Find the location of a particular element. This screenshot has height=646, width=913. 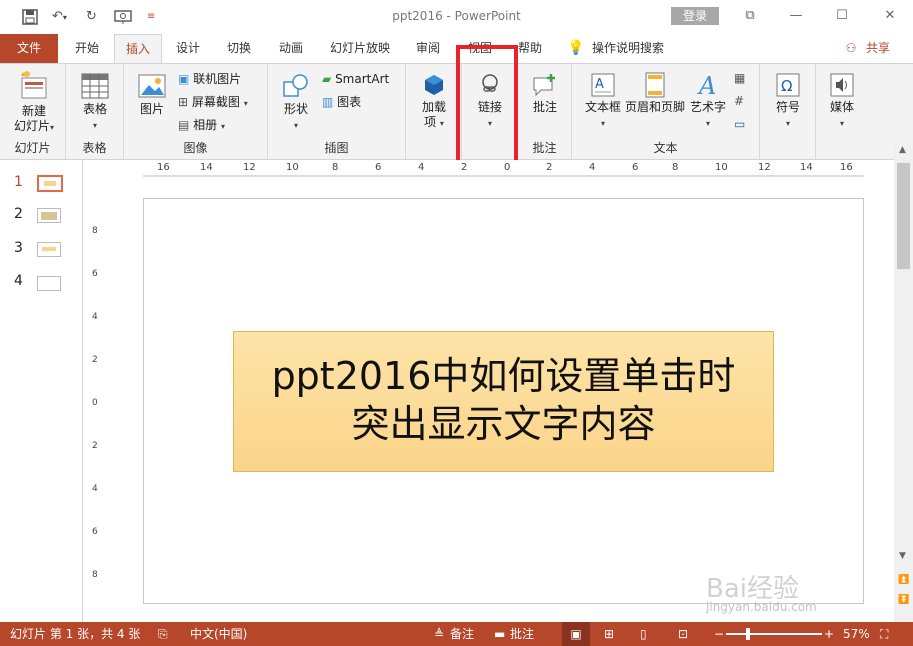

tab-slideshow: 幻灯片放映 is located at coordinates (360, 48).